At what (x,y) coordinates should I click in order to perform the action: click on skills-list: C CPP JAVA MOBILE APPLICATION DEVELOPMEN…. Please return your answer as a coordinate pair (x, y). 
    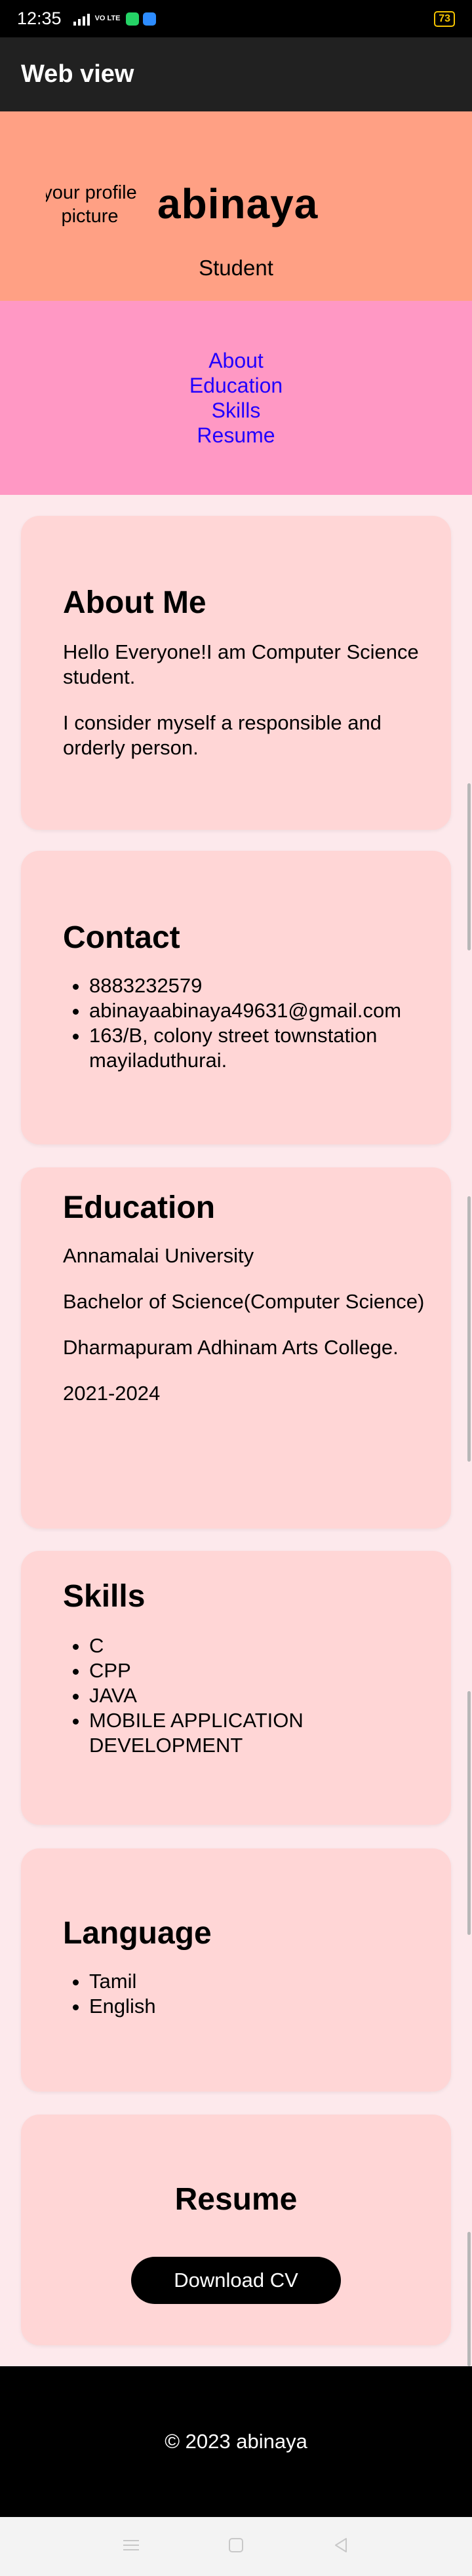
    Looking at the image, I should click on (244, 1695).